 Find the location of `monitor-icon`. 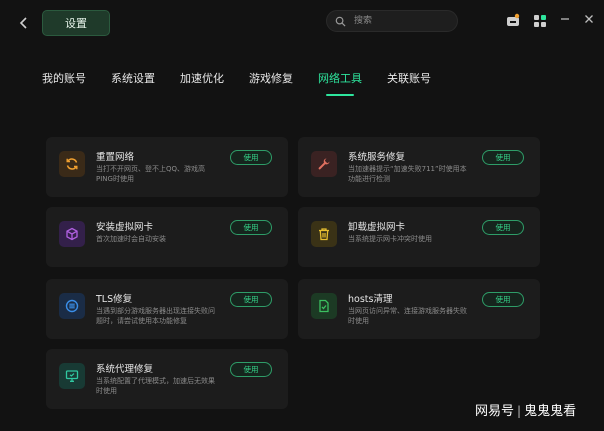

monitor-icon is located at coordinates (72, 376).